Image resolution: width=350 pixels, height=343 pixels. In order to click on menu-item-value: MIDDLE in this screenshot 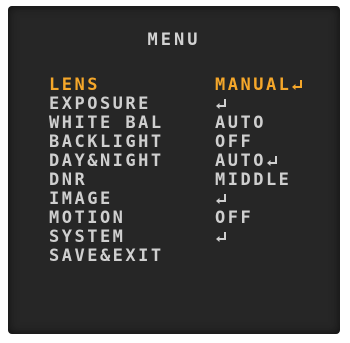, I will do `click(253, 180)`.